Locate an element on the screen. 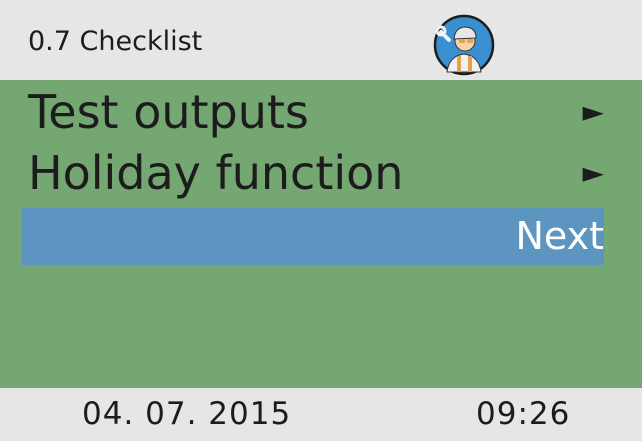 Image resolution: width=642 pixels, height=441 pixels. menu-item-test-outputs: Test outputs ► is located at coordinates (318, 112).